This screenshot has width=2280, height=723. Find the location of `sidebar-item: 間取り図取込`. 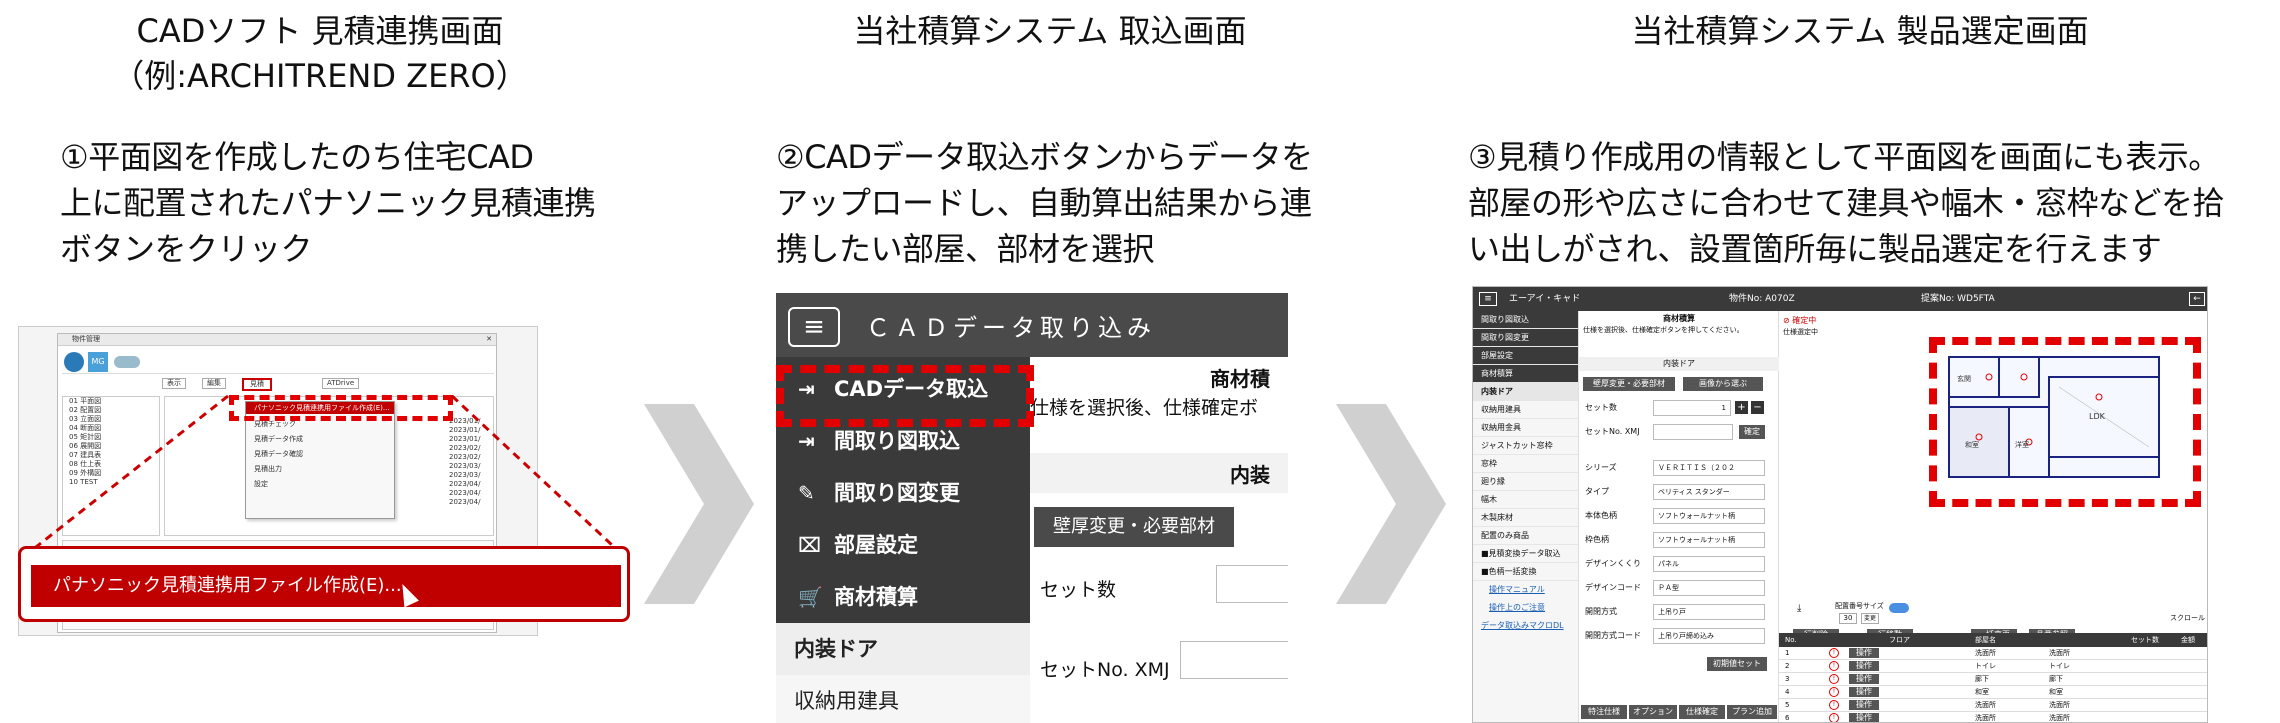

sidebar-item: 間取り図取込 is located at coordinates (1525, 320).